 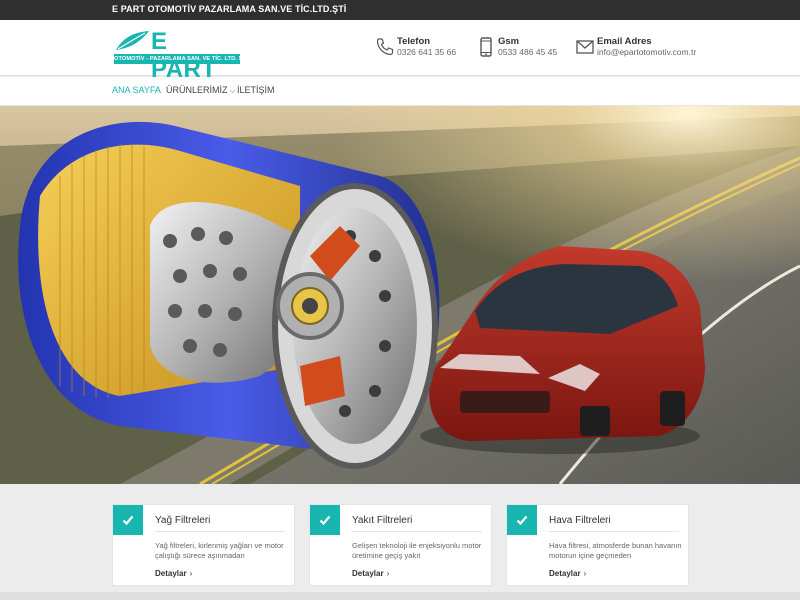 What do you see at coordinates (427, 52) in the screenshot?
I see `phone-number: 0326 641 35 66` at bounding box center [427, 52].